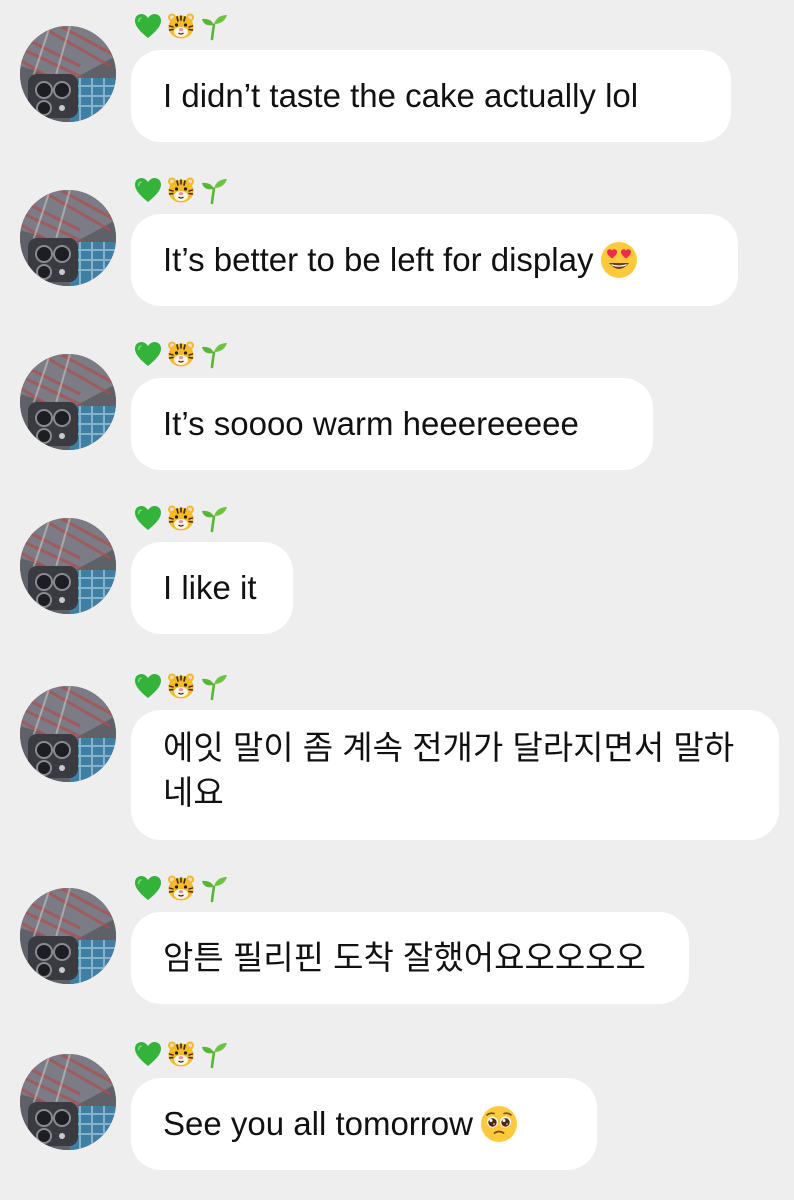  I want to click on message-text: 에잇 말이 좀 계속 전개가 달라지면서 말하 네요, so click(449, 770).